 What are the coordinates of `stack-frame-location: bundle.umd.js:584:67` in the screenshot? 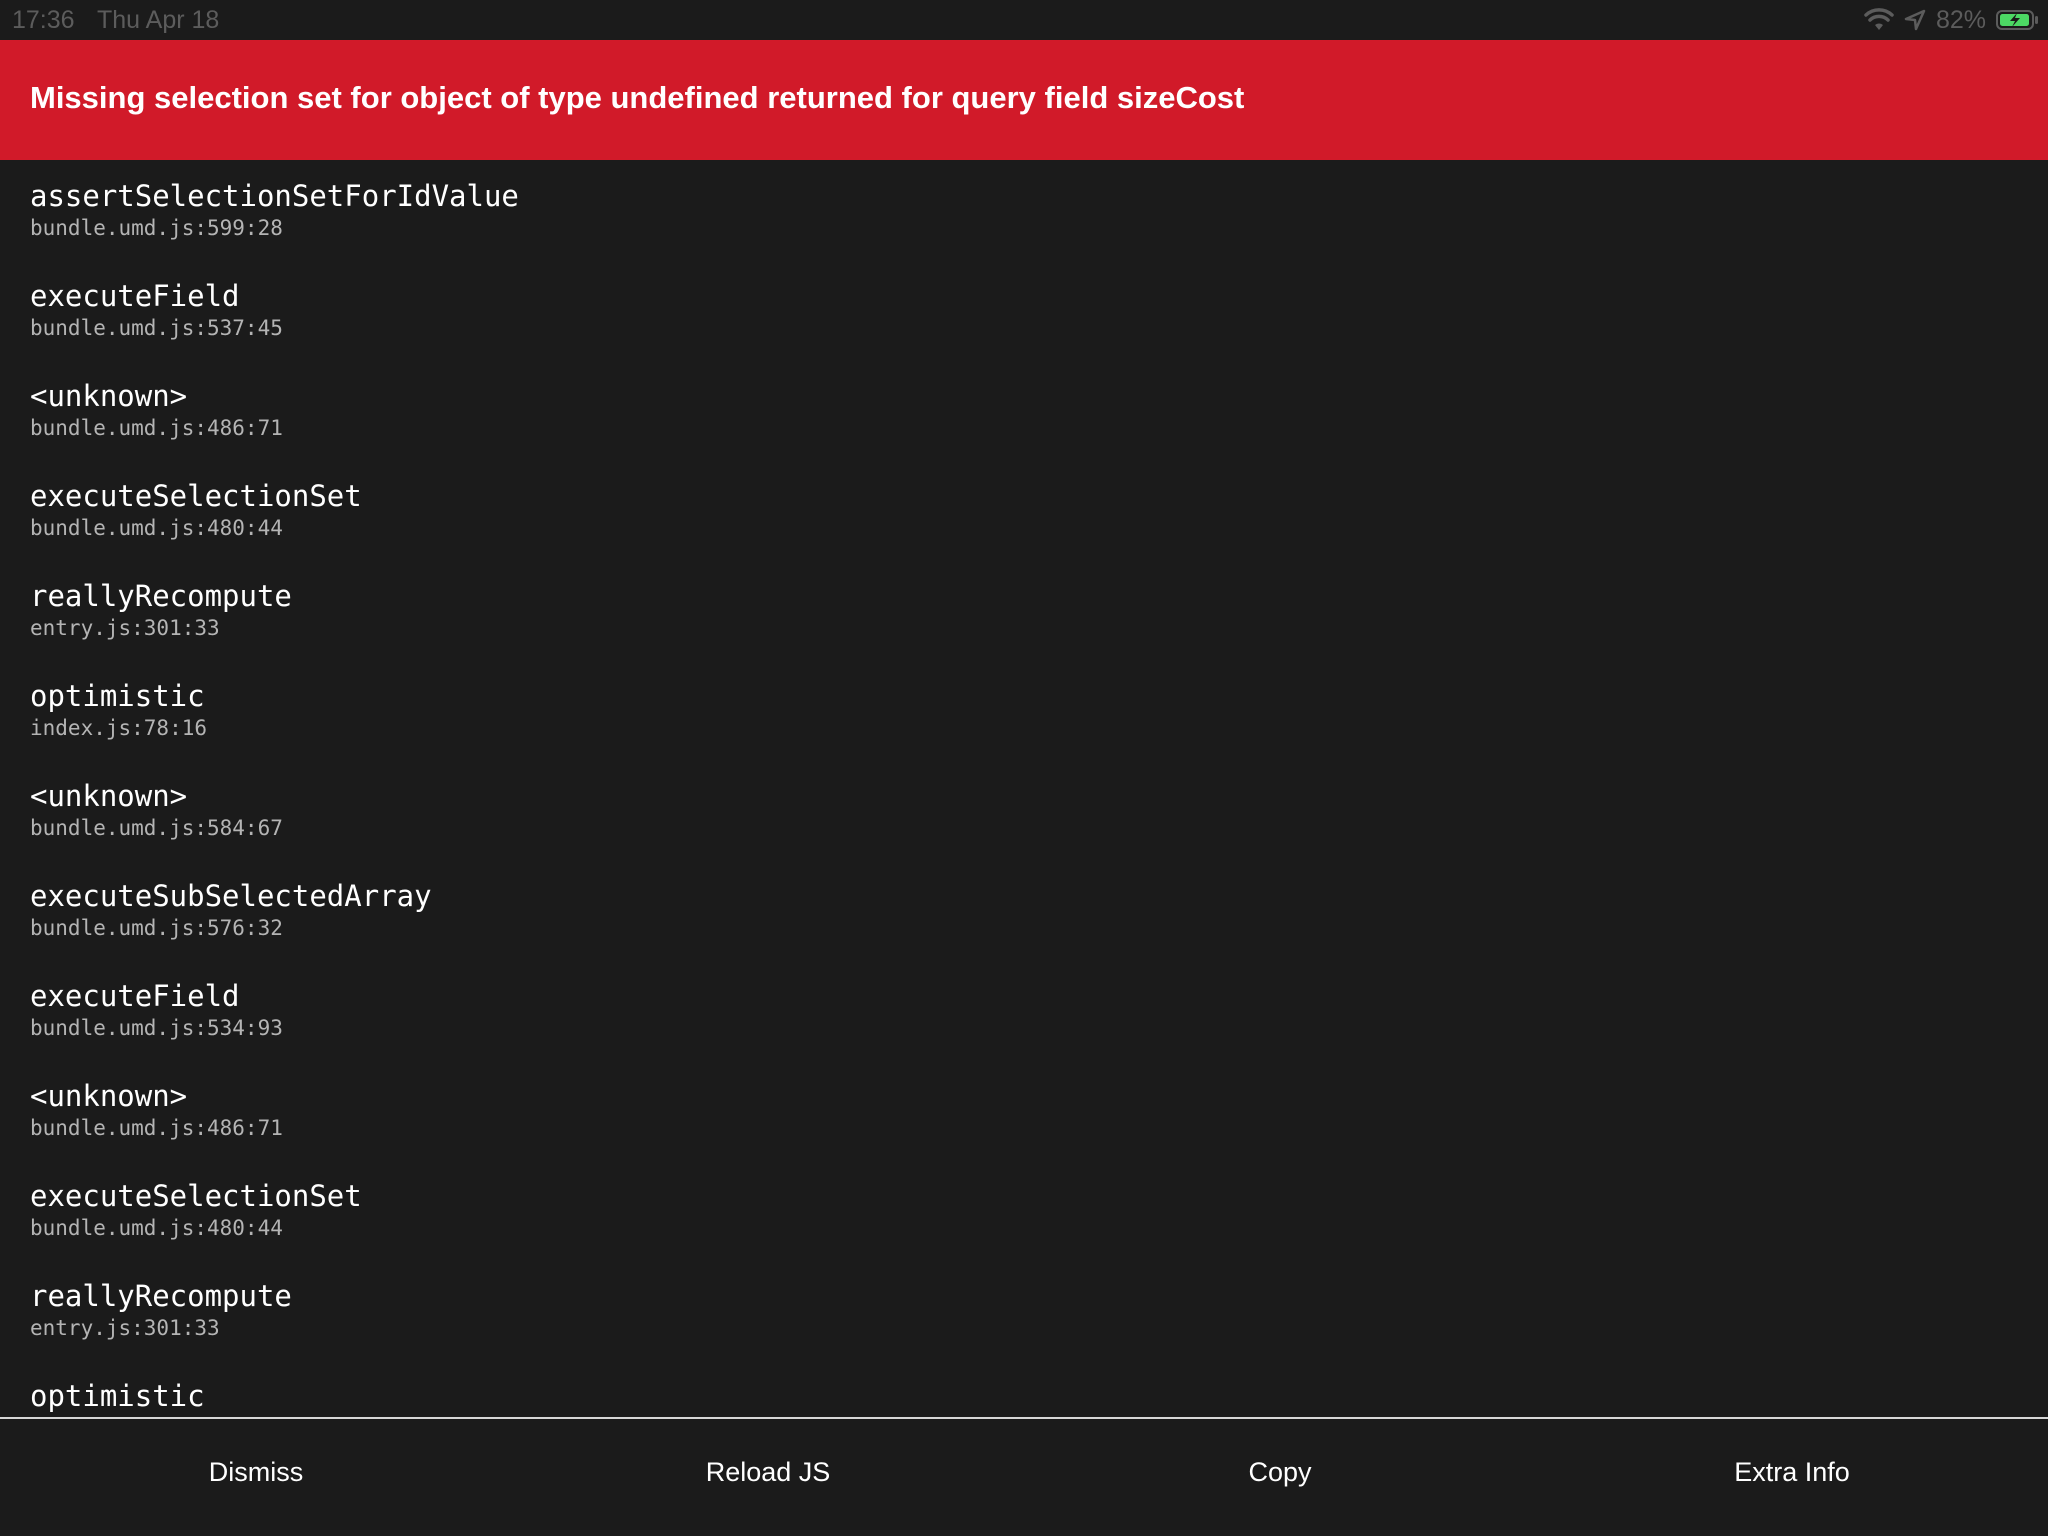 It's located at (156, 828).